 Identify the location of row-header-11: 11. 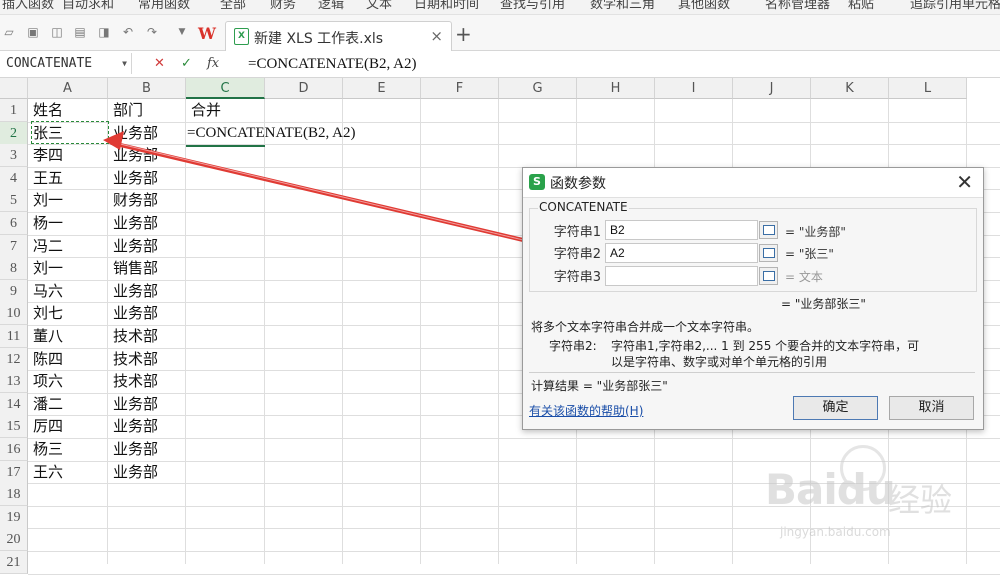
(14, 336).